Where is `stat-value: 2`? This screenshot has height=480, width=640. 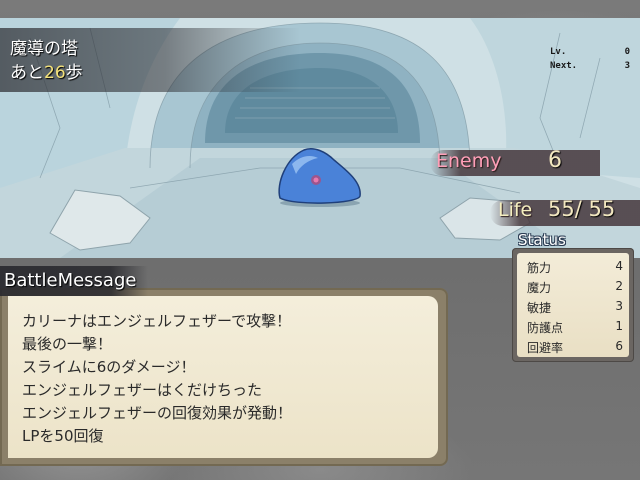 stat-value: 2 is located at coordinates (619, 286).